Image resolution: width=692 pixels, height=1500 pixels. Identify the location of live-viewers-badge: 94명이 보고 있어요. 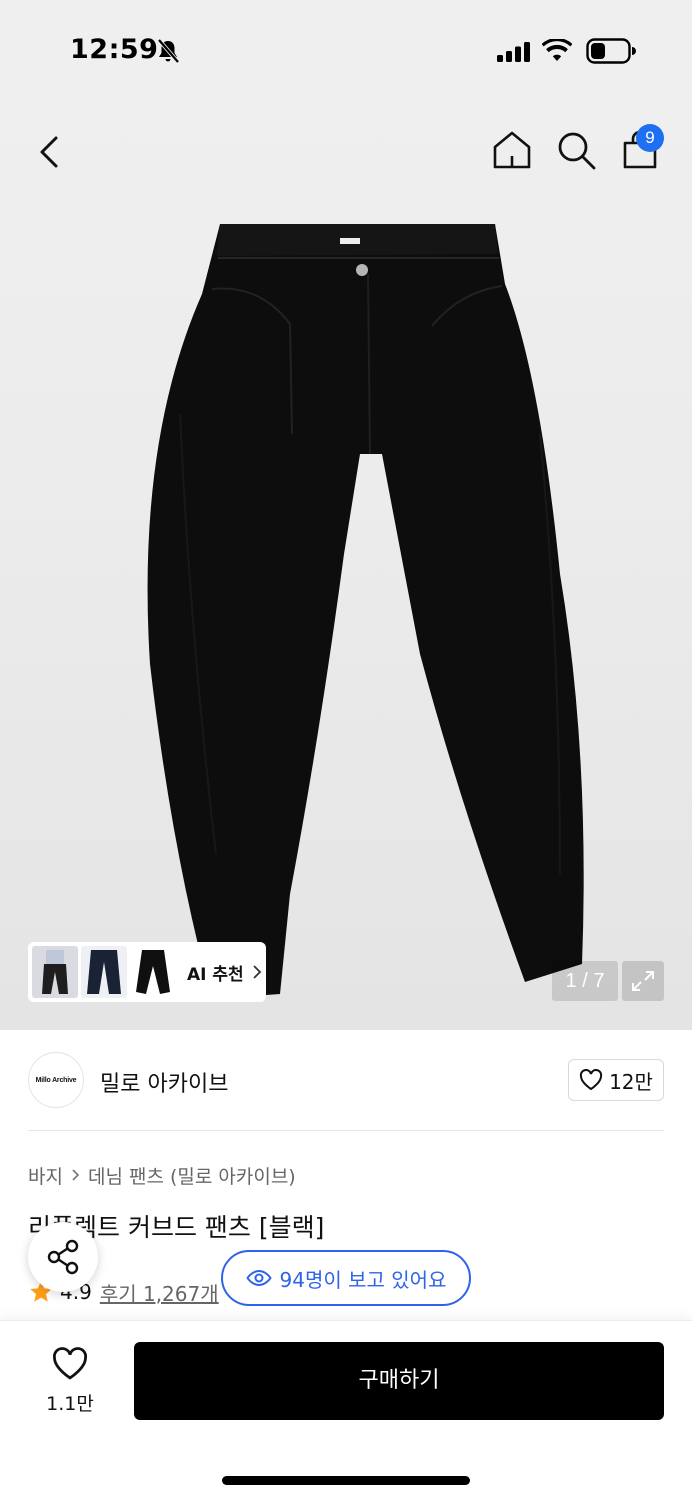
(346, 1278).